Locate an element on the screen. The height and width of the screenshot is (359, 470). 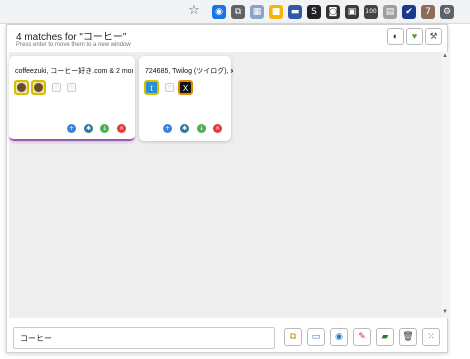
x-logo-icon: X is located at coordinates (185, 88).